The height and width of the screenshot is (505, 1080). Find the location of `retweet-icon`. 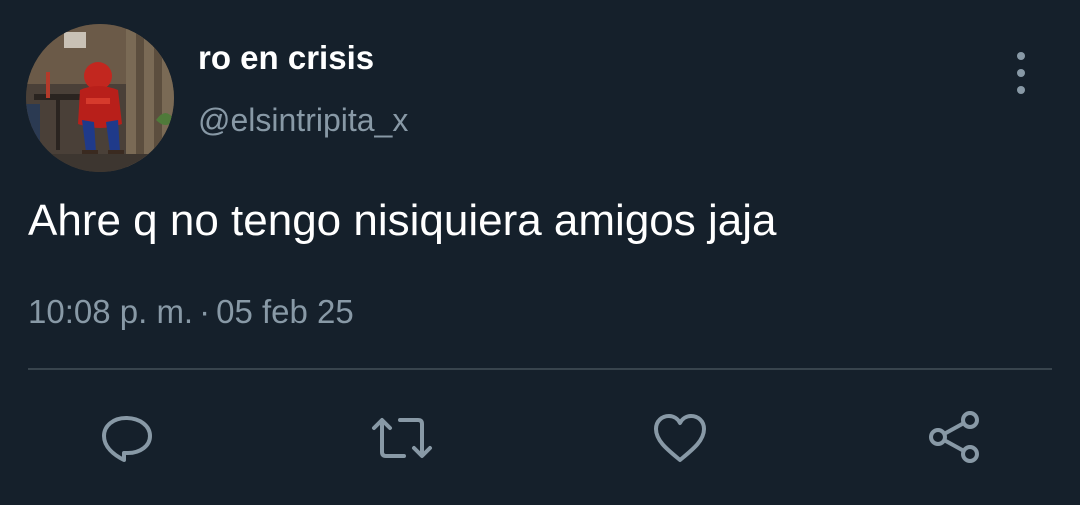

retweet-icon is located at coordinates (402, 438).